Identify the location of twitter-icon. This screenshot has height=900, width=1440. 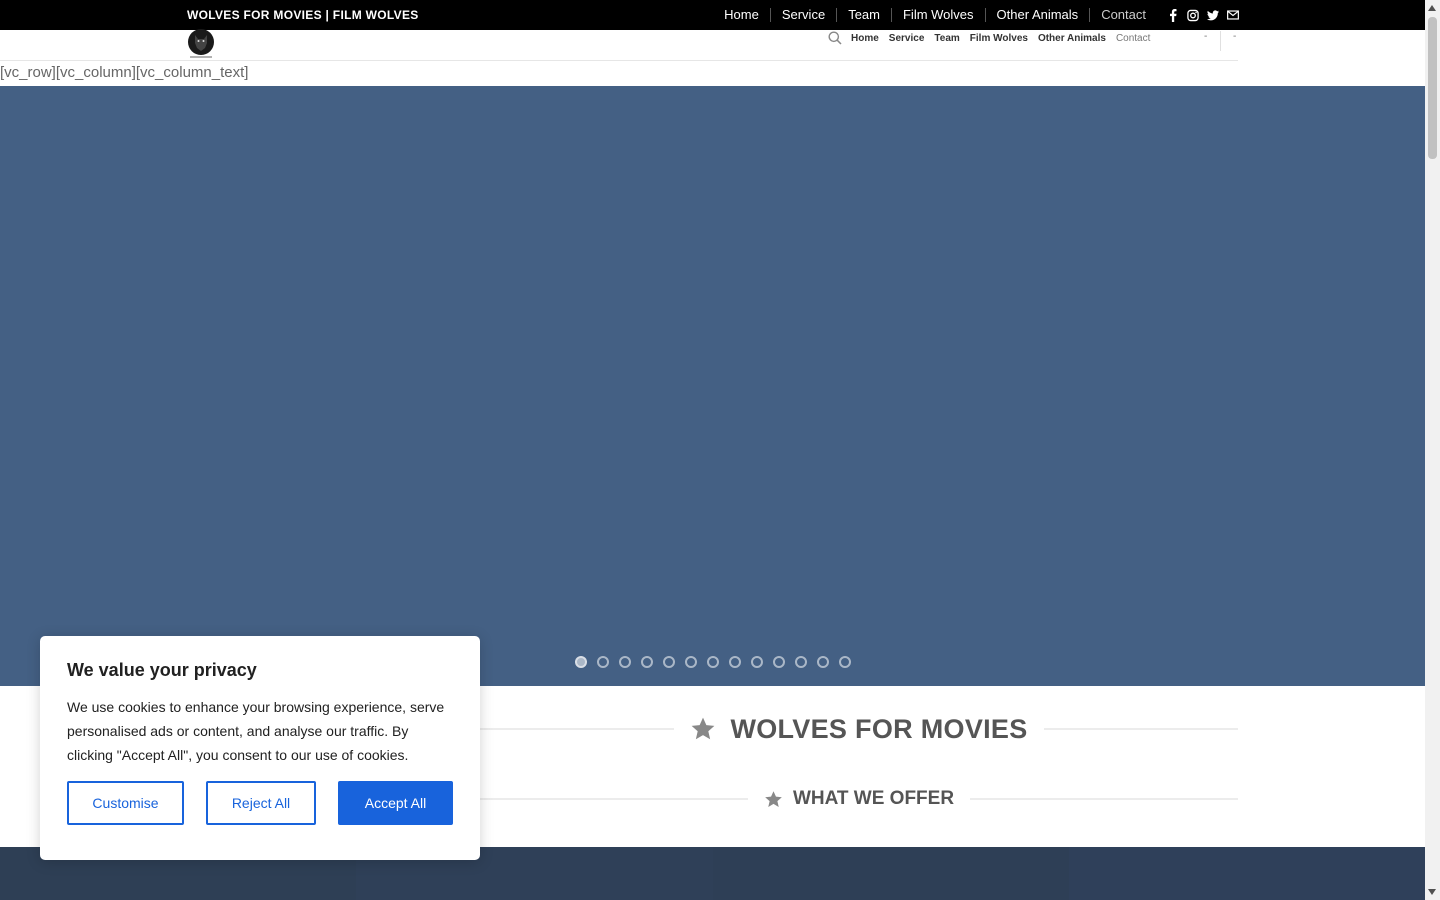
(1213, 15).